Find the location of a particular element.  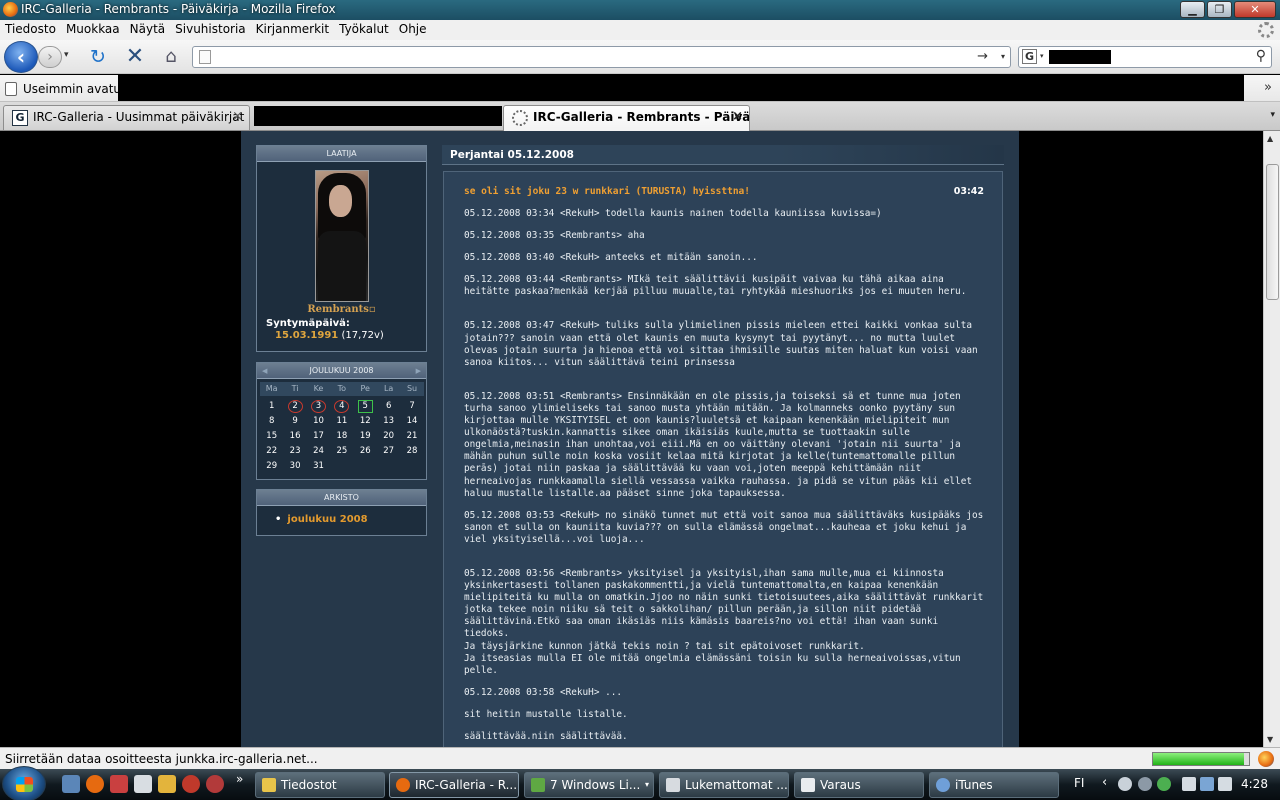

group-dropdown-icon: ▾ is located at coordinates (647, 784).